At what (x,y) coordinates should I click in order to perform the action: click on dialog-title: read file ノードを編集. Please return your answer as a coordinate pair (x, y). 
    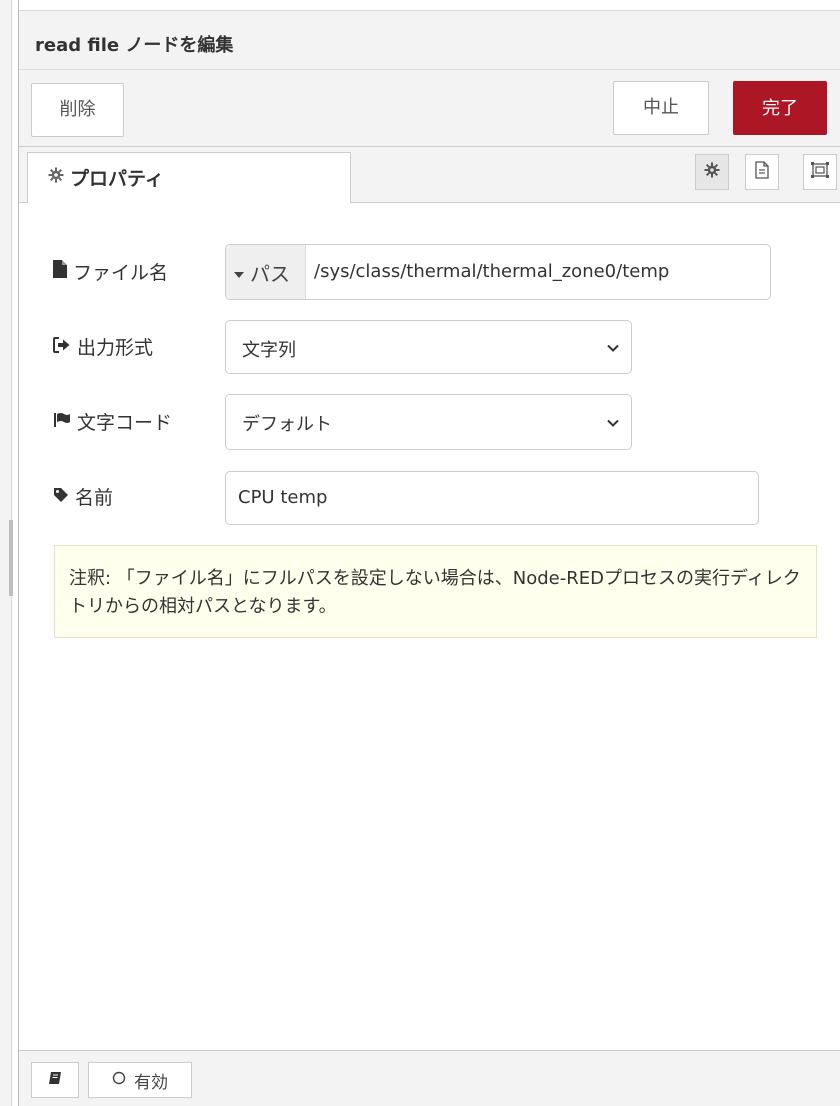
    Looking at the image, I should click on (134, 45).